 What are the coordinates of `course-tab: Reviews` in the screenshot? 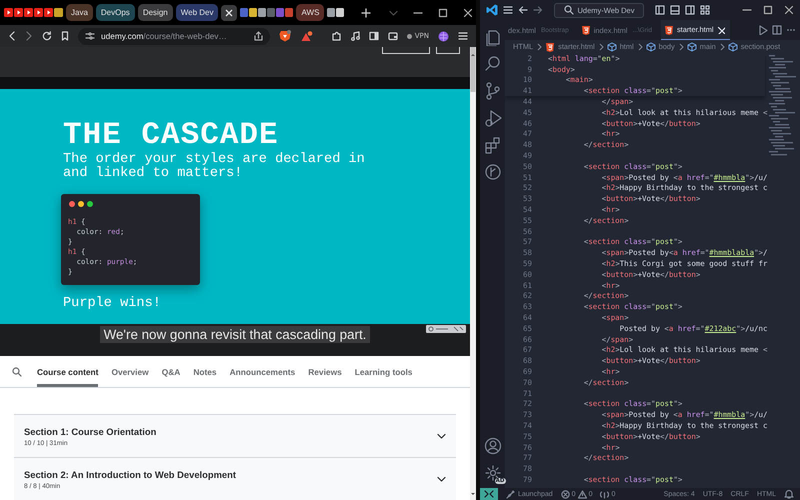 It's located at (325, 371).